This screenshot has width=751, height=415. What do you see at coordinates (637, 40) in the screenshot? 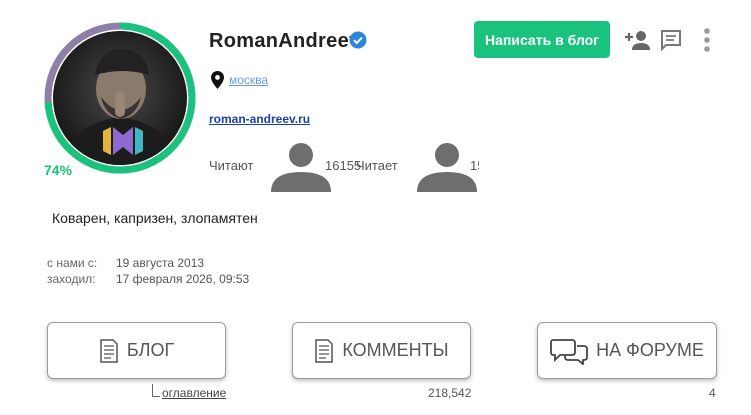
I see `add-friend-icon` at bounding box center [637, 40].